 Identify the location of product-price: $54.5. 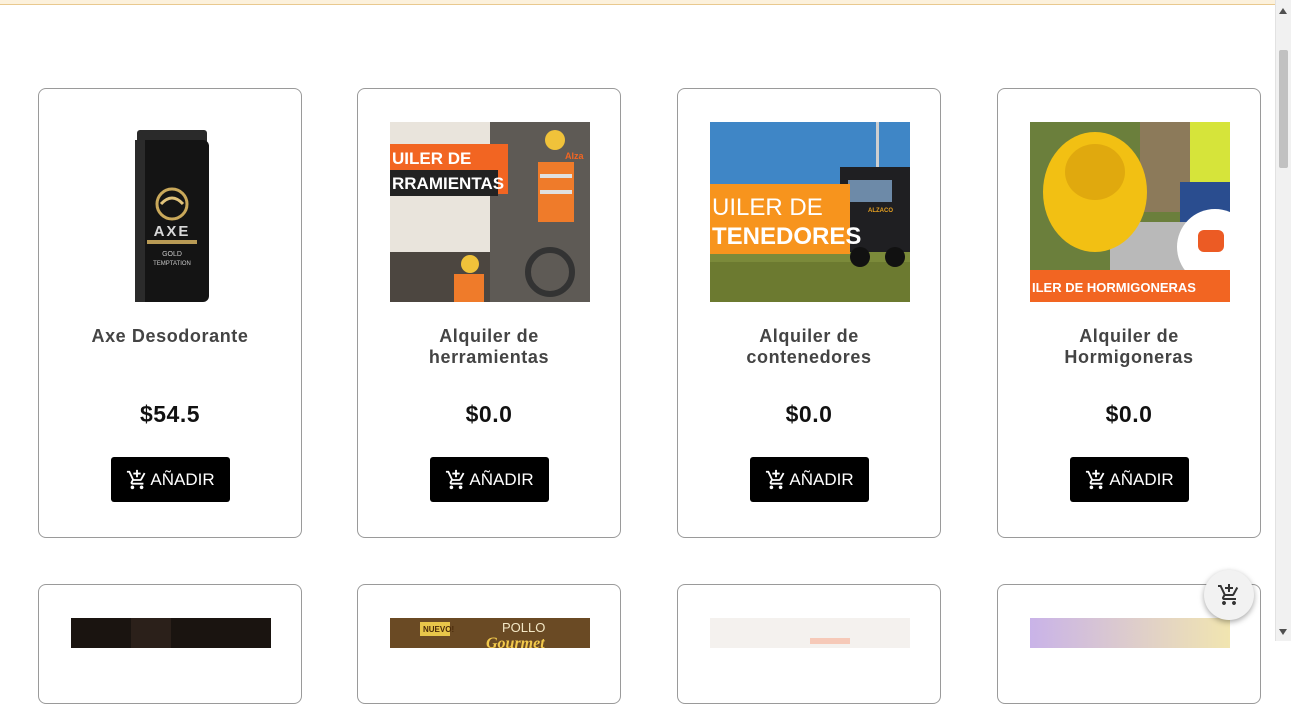
(170, 414).